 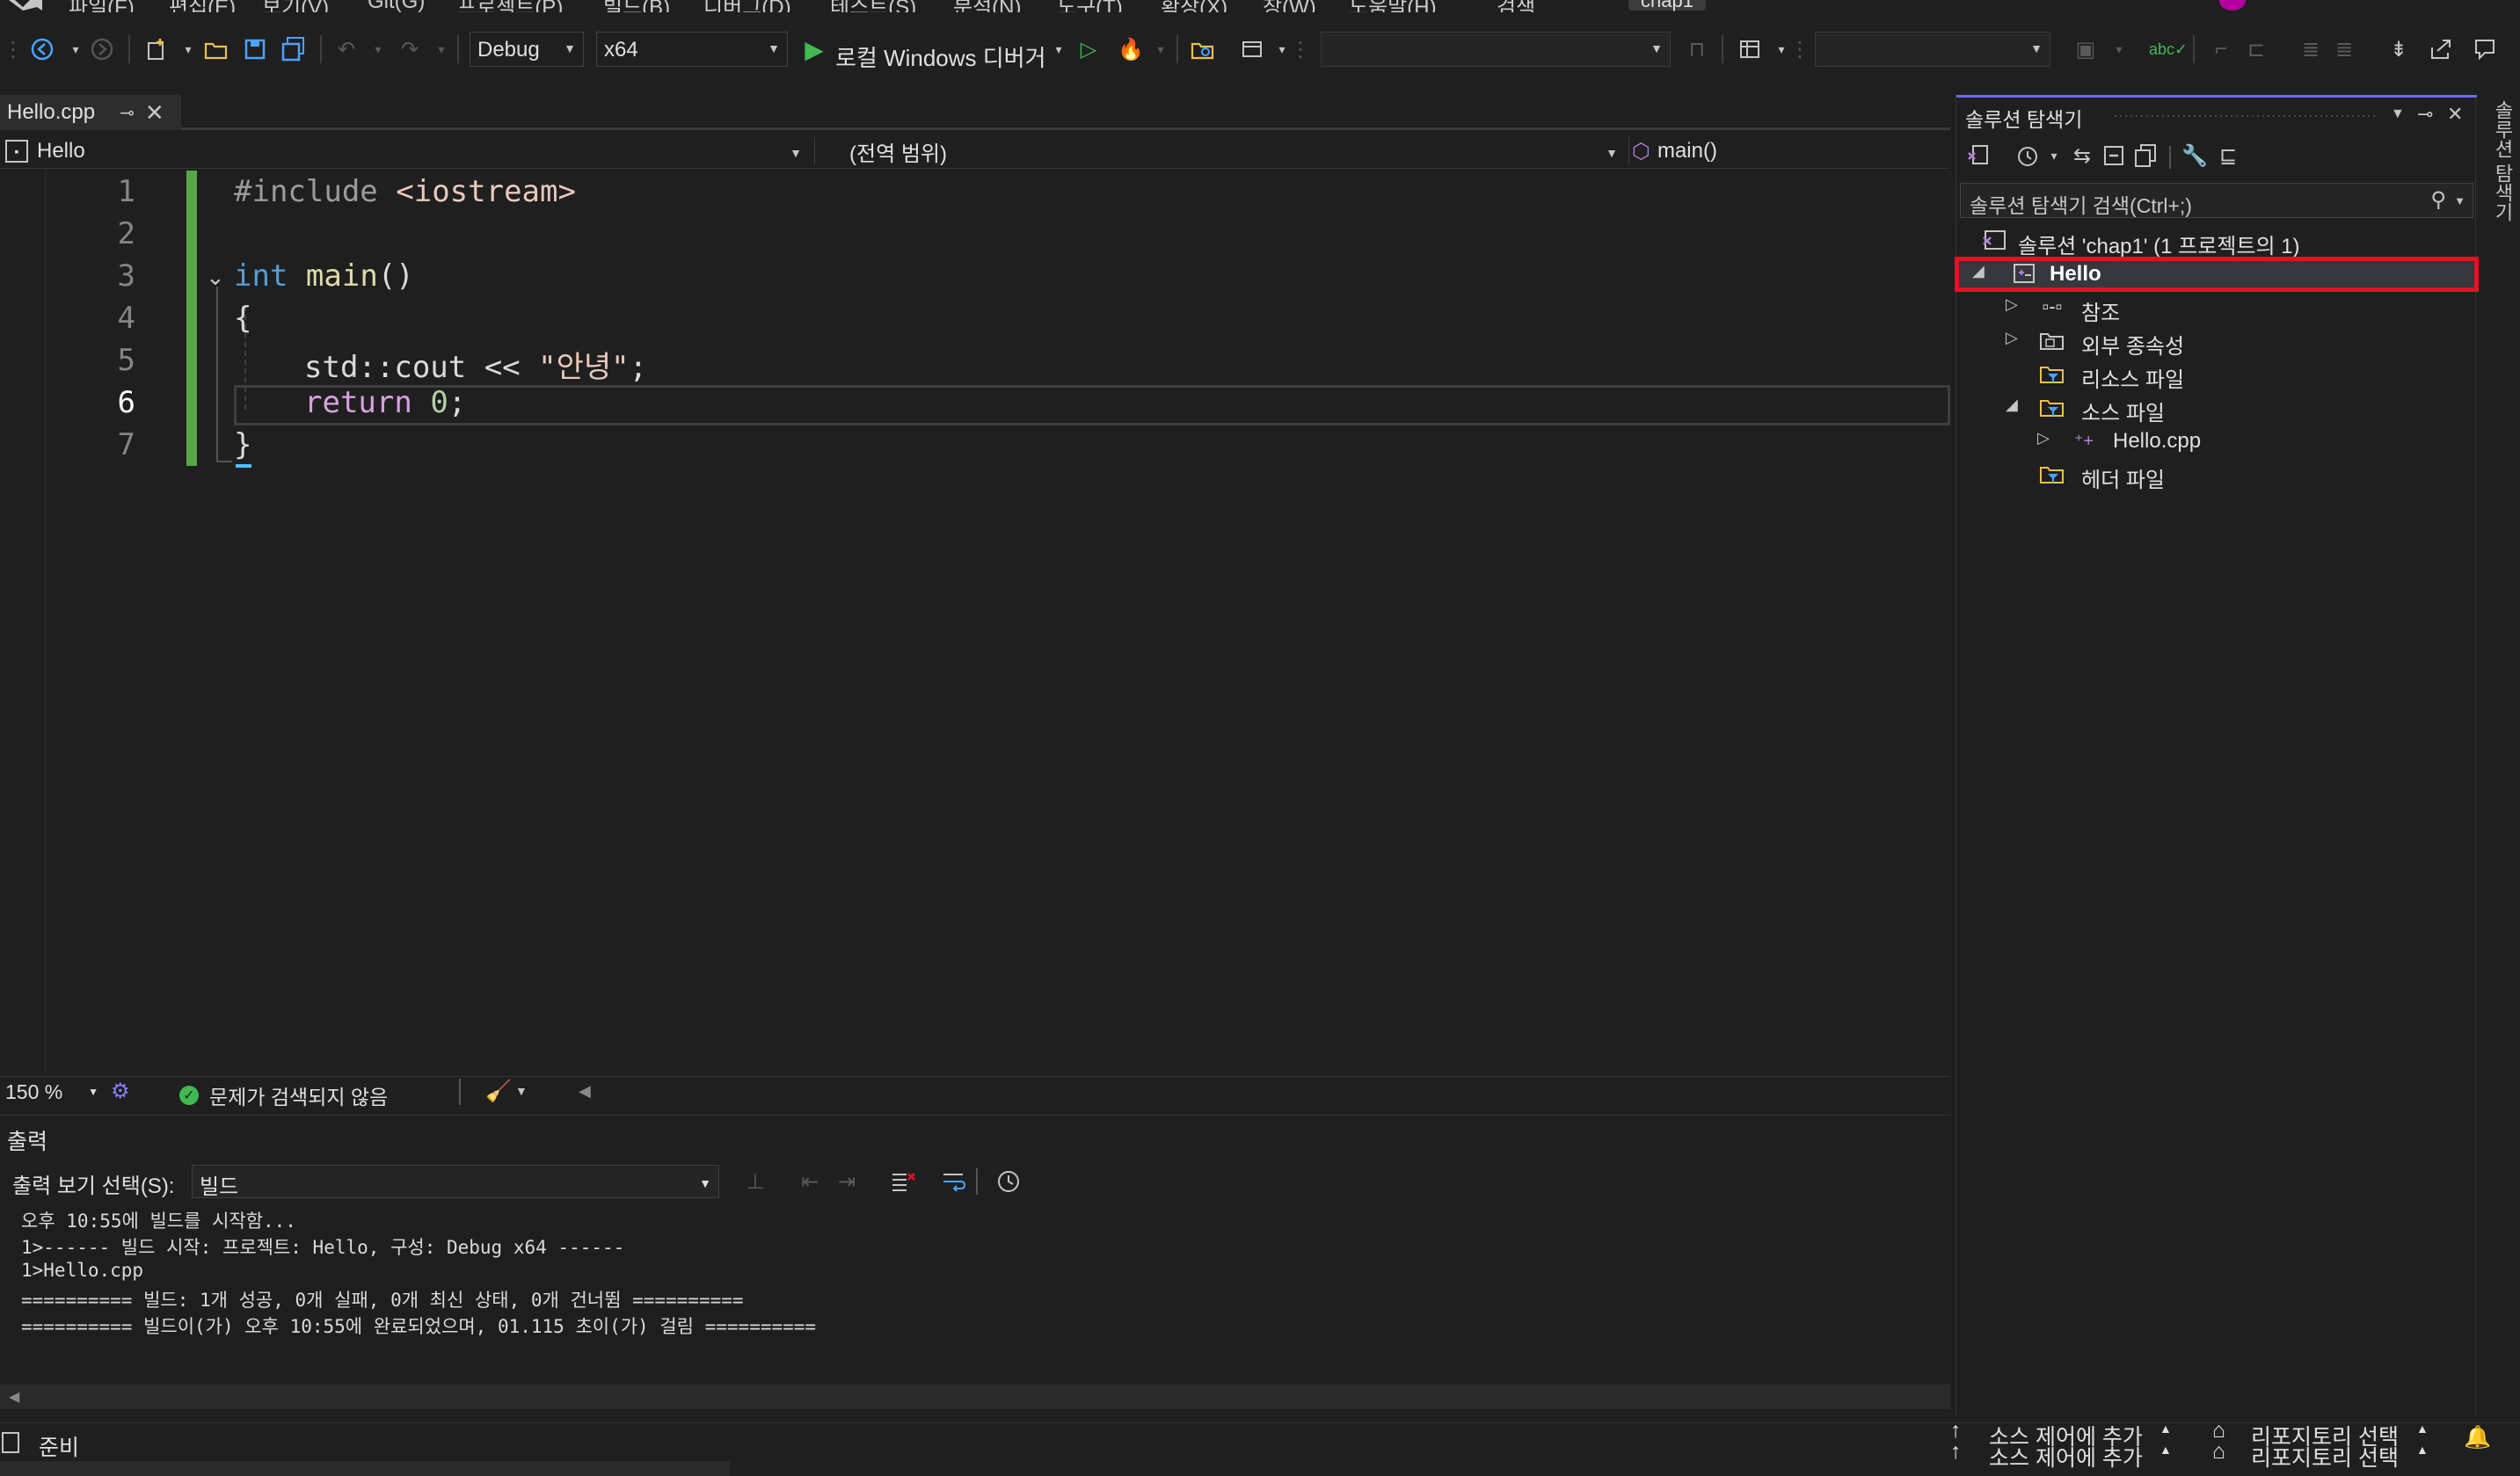 I want to click on search-icon: ⚲, so click(x=2438, y=200).